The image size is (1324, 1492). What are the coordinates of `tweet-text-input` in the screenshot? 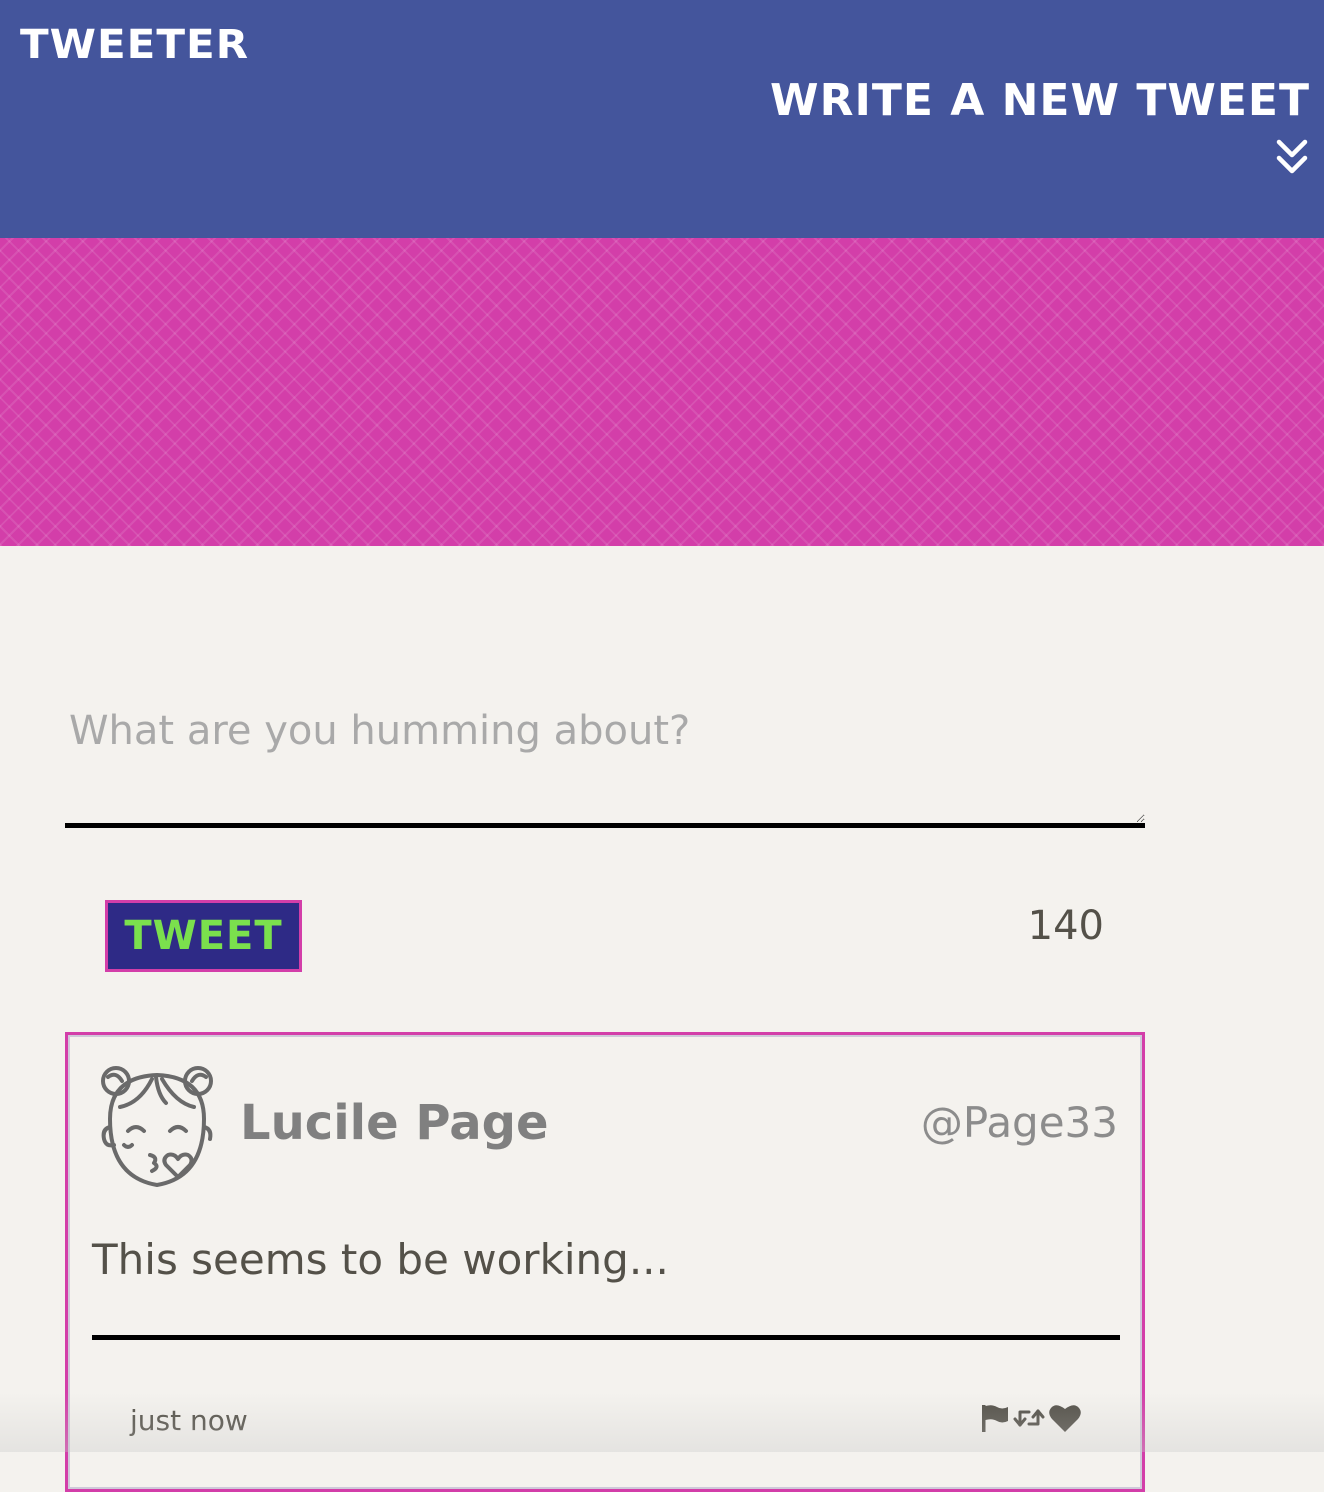 It's located at (605, 759).